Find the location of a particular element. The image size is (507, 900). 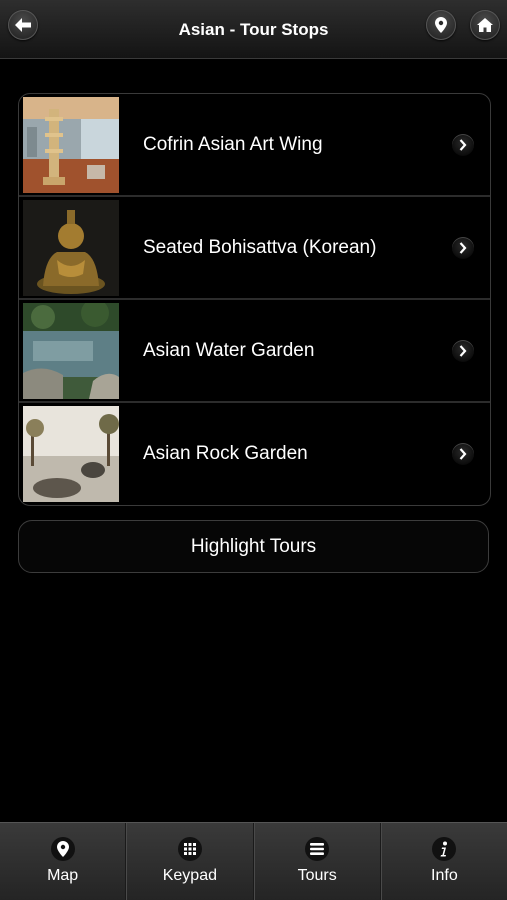

bodhisattva-statue-thumbnail is located at coordinates (71, 248).